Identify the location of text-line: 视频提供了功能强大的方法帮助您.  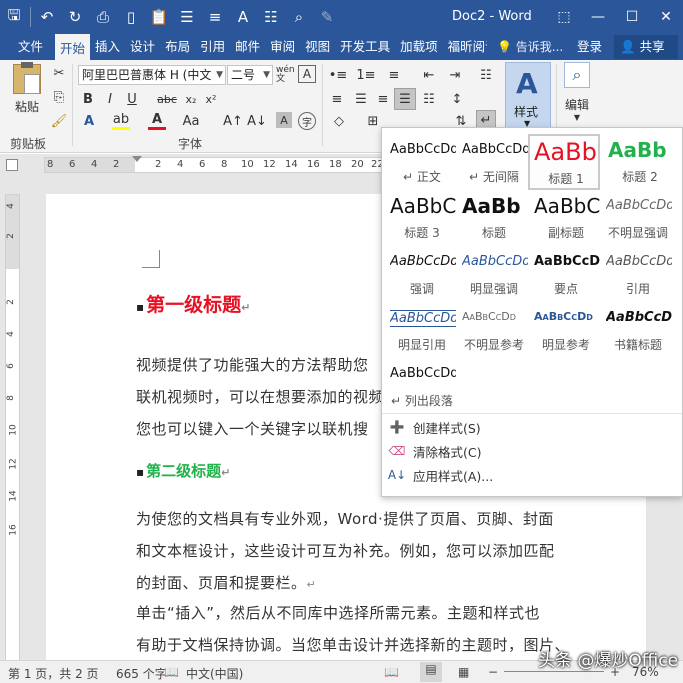
(252, 364).